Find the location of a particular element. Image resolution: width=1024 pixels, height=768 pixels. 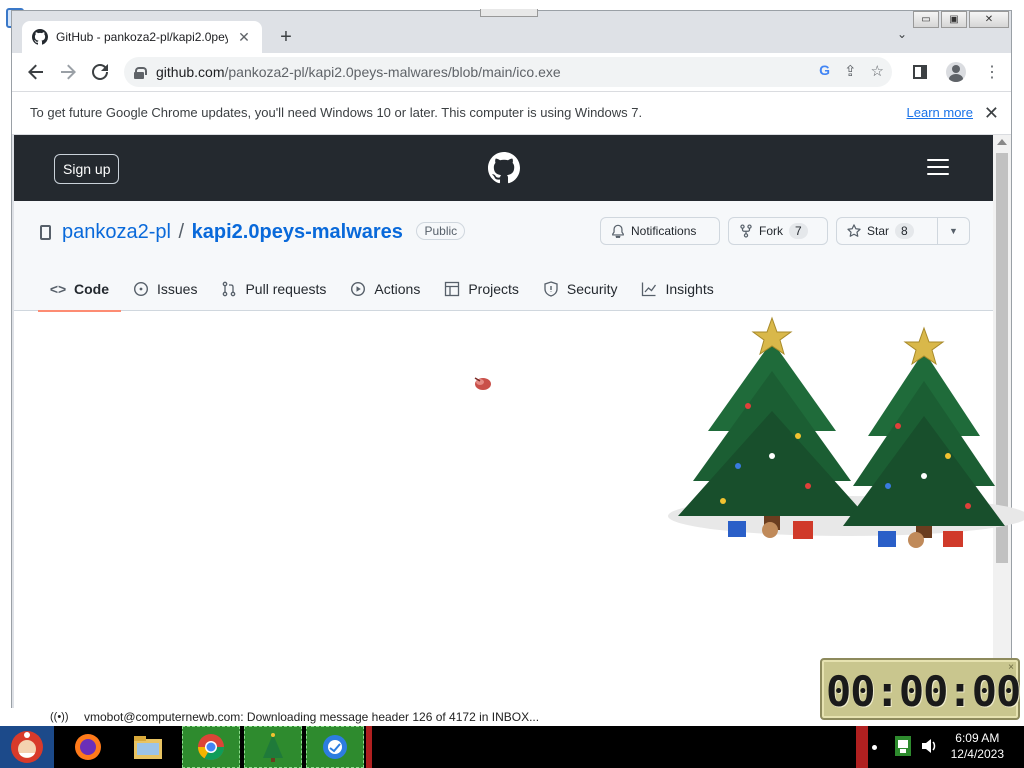

reload-button is located at coordinates (100, 72).